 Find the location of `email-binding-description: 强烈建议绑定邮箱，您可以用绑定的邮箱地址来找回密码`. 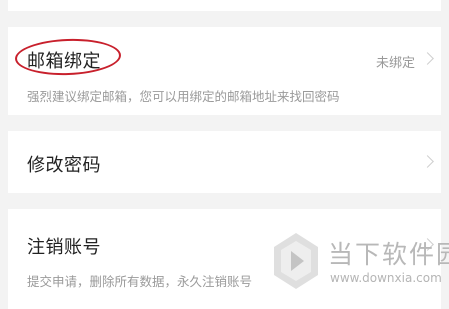

email-binding-description: 强烈建议绑定邮箱，您可以用绑定的邮箱地址来找回密码 is located at coordinates (183, 96).